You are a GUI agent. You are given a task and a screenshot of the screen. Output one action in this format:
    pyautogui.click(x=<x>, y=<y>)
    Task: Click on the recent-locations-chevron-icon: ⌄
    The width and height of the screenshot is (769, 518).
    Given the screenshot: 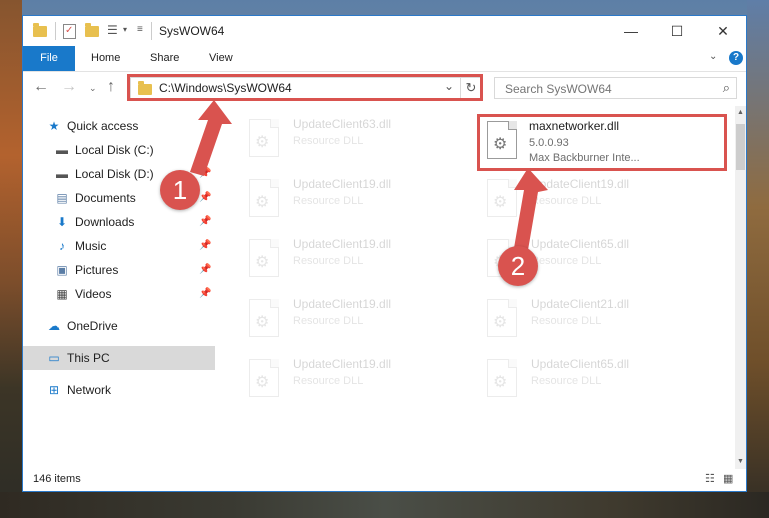 What is the action you would take?
    pyautogui.click(x=93, y=88)
    